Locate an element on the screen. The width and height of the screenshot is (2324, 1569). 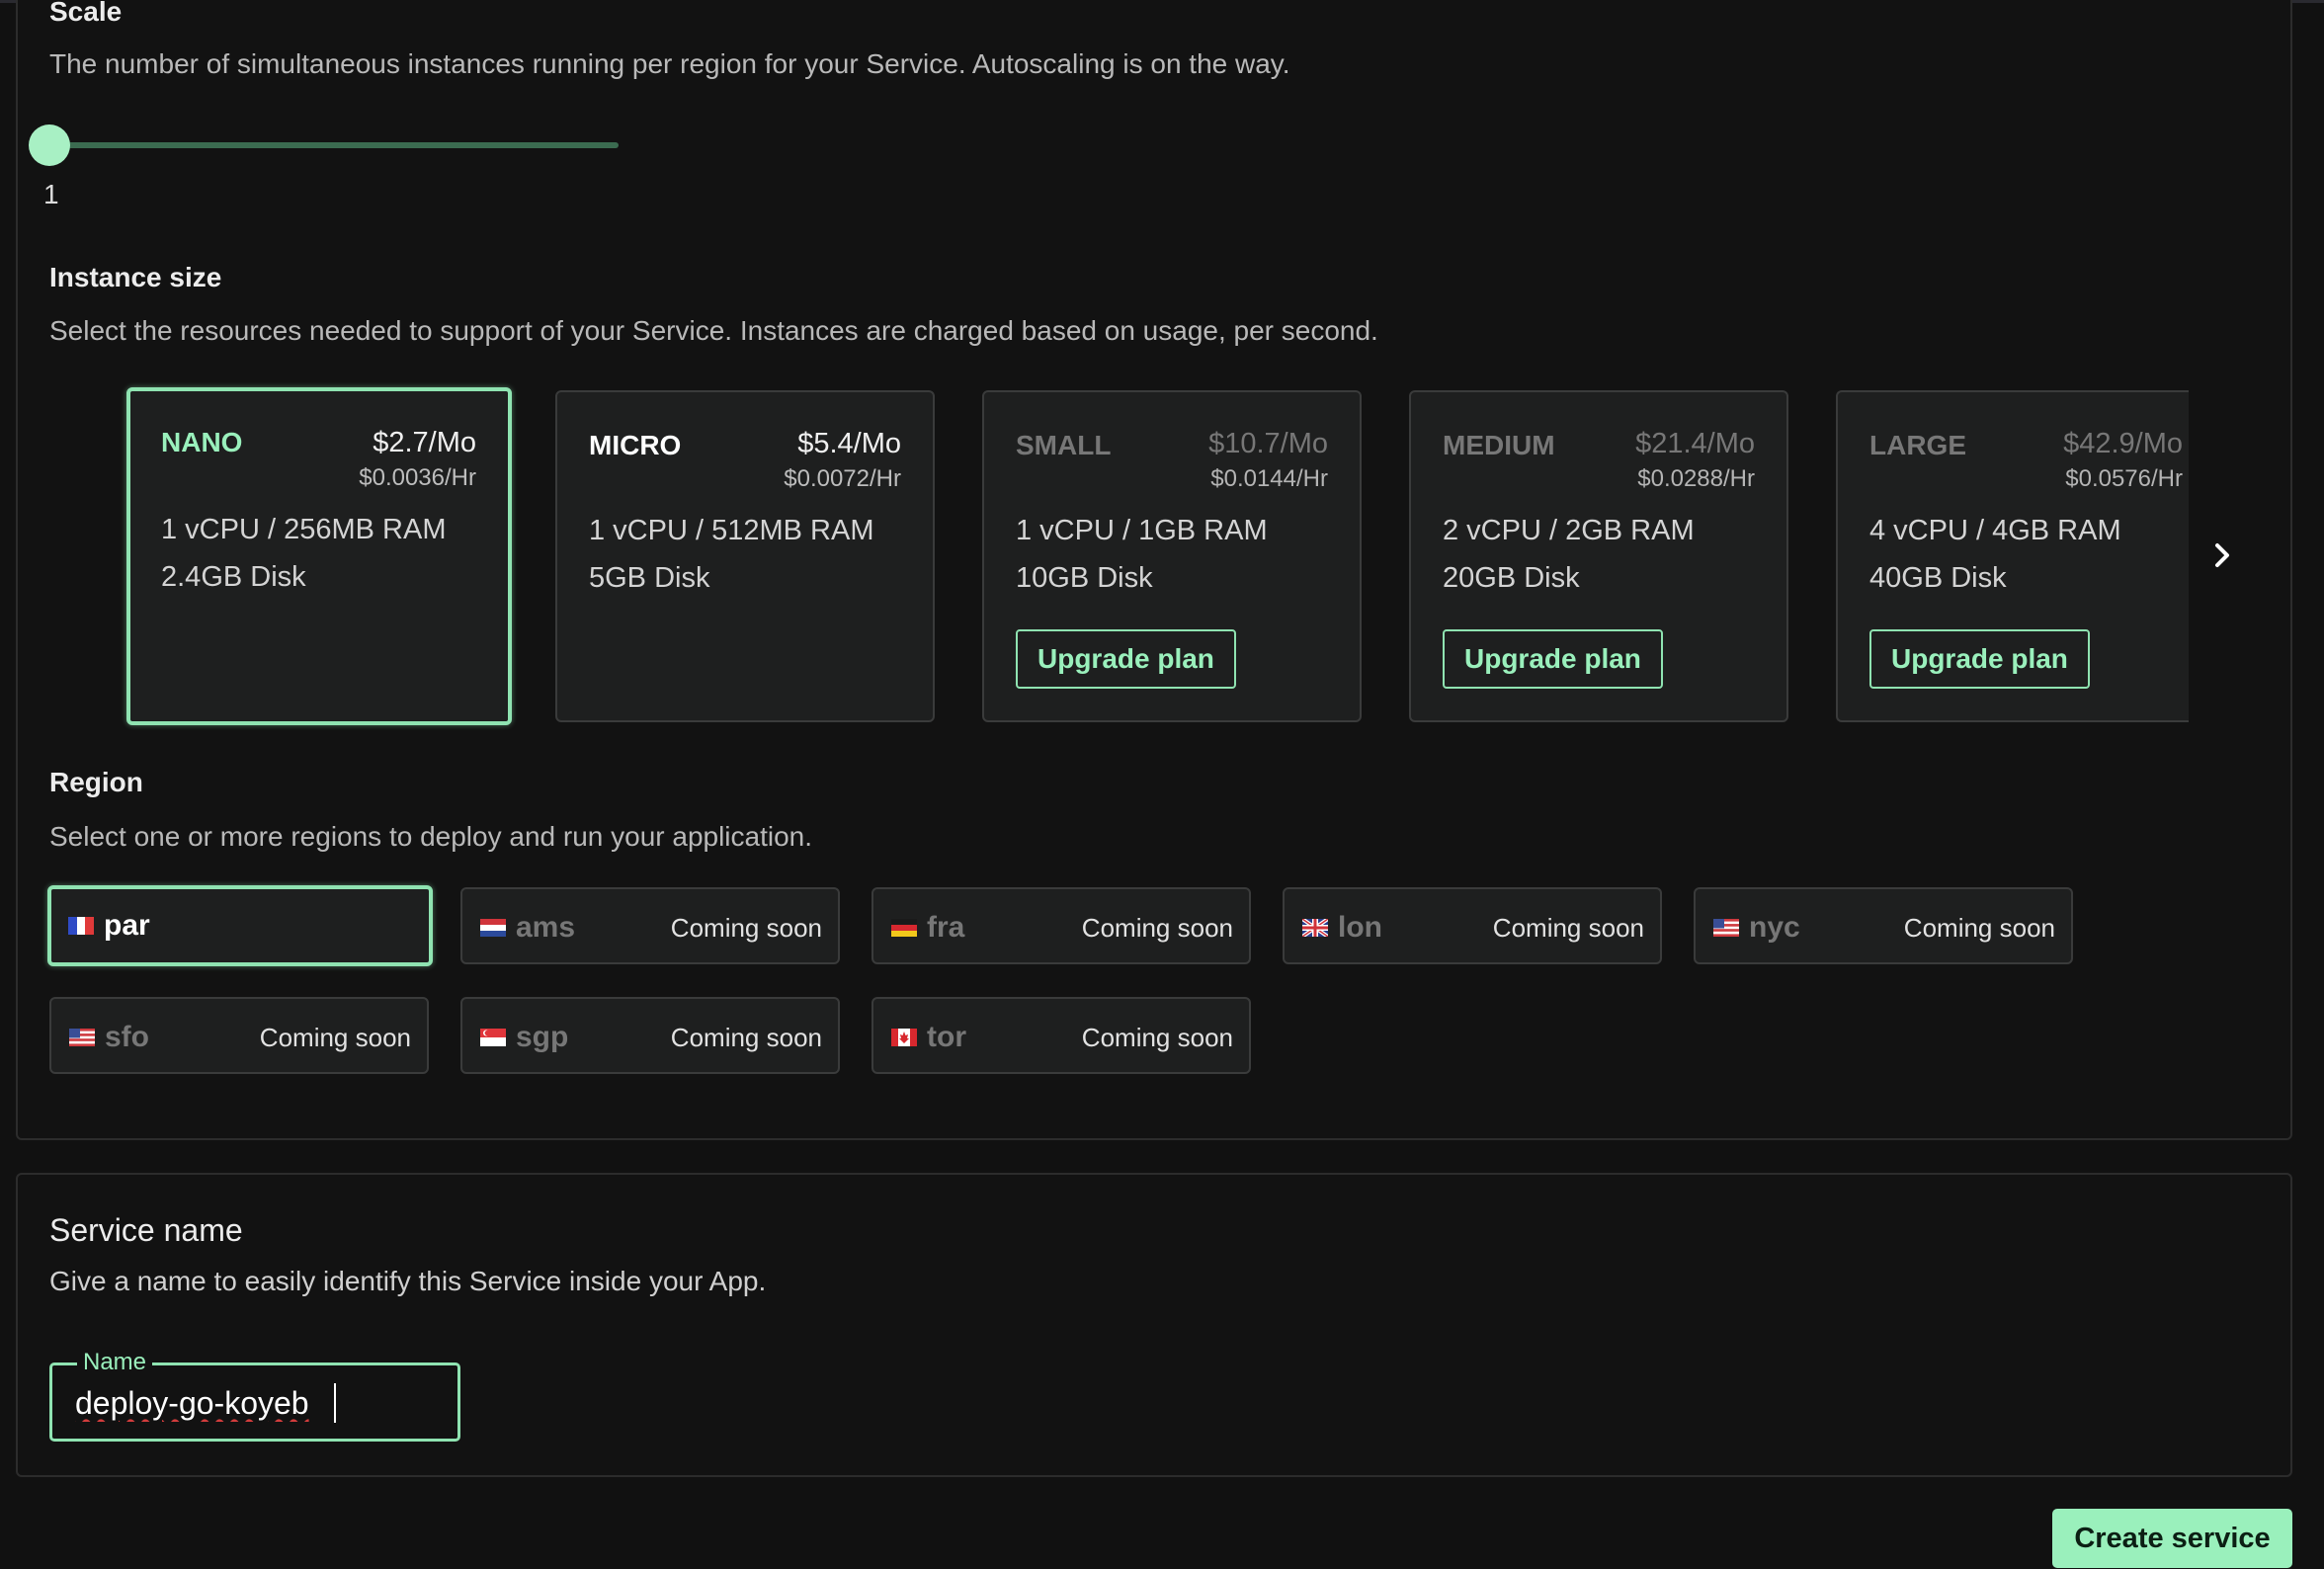
instance-hourly-price: $0.0576/Hr is located at coordinates (2124, 478).